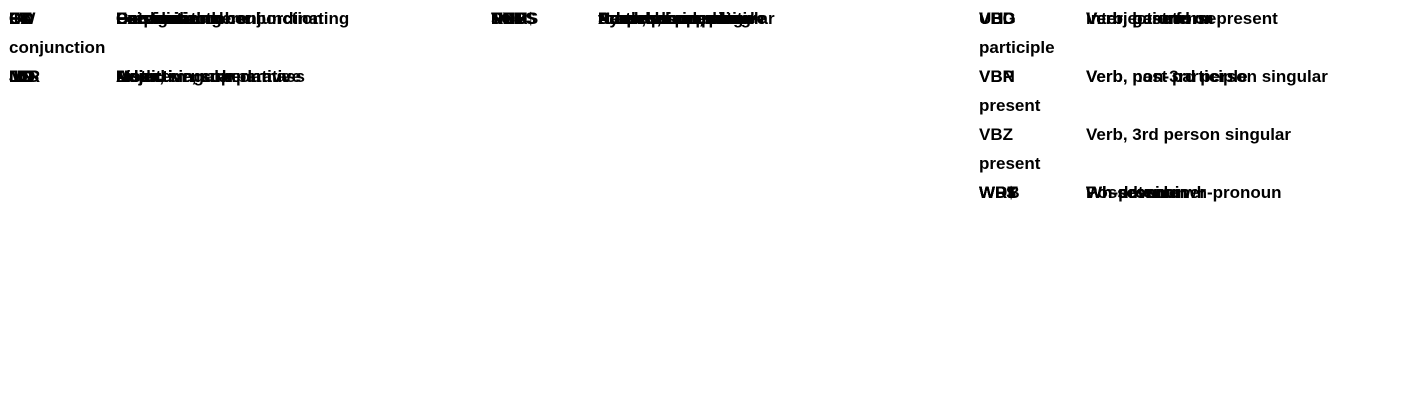  What do you see at coordinates (996, 76) in the screenshot?
I see `tag-code: VBP` at bounding box center [996, 76].